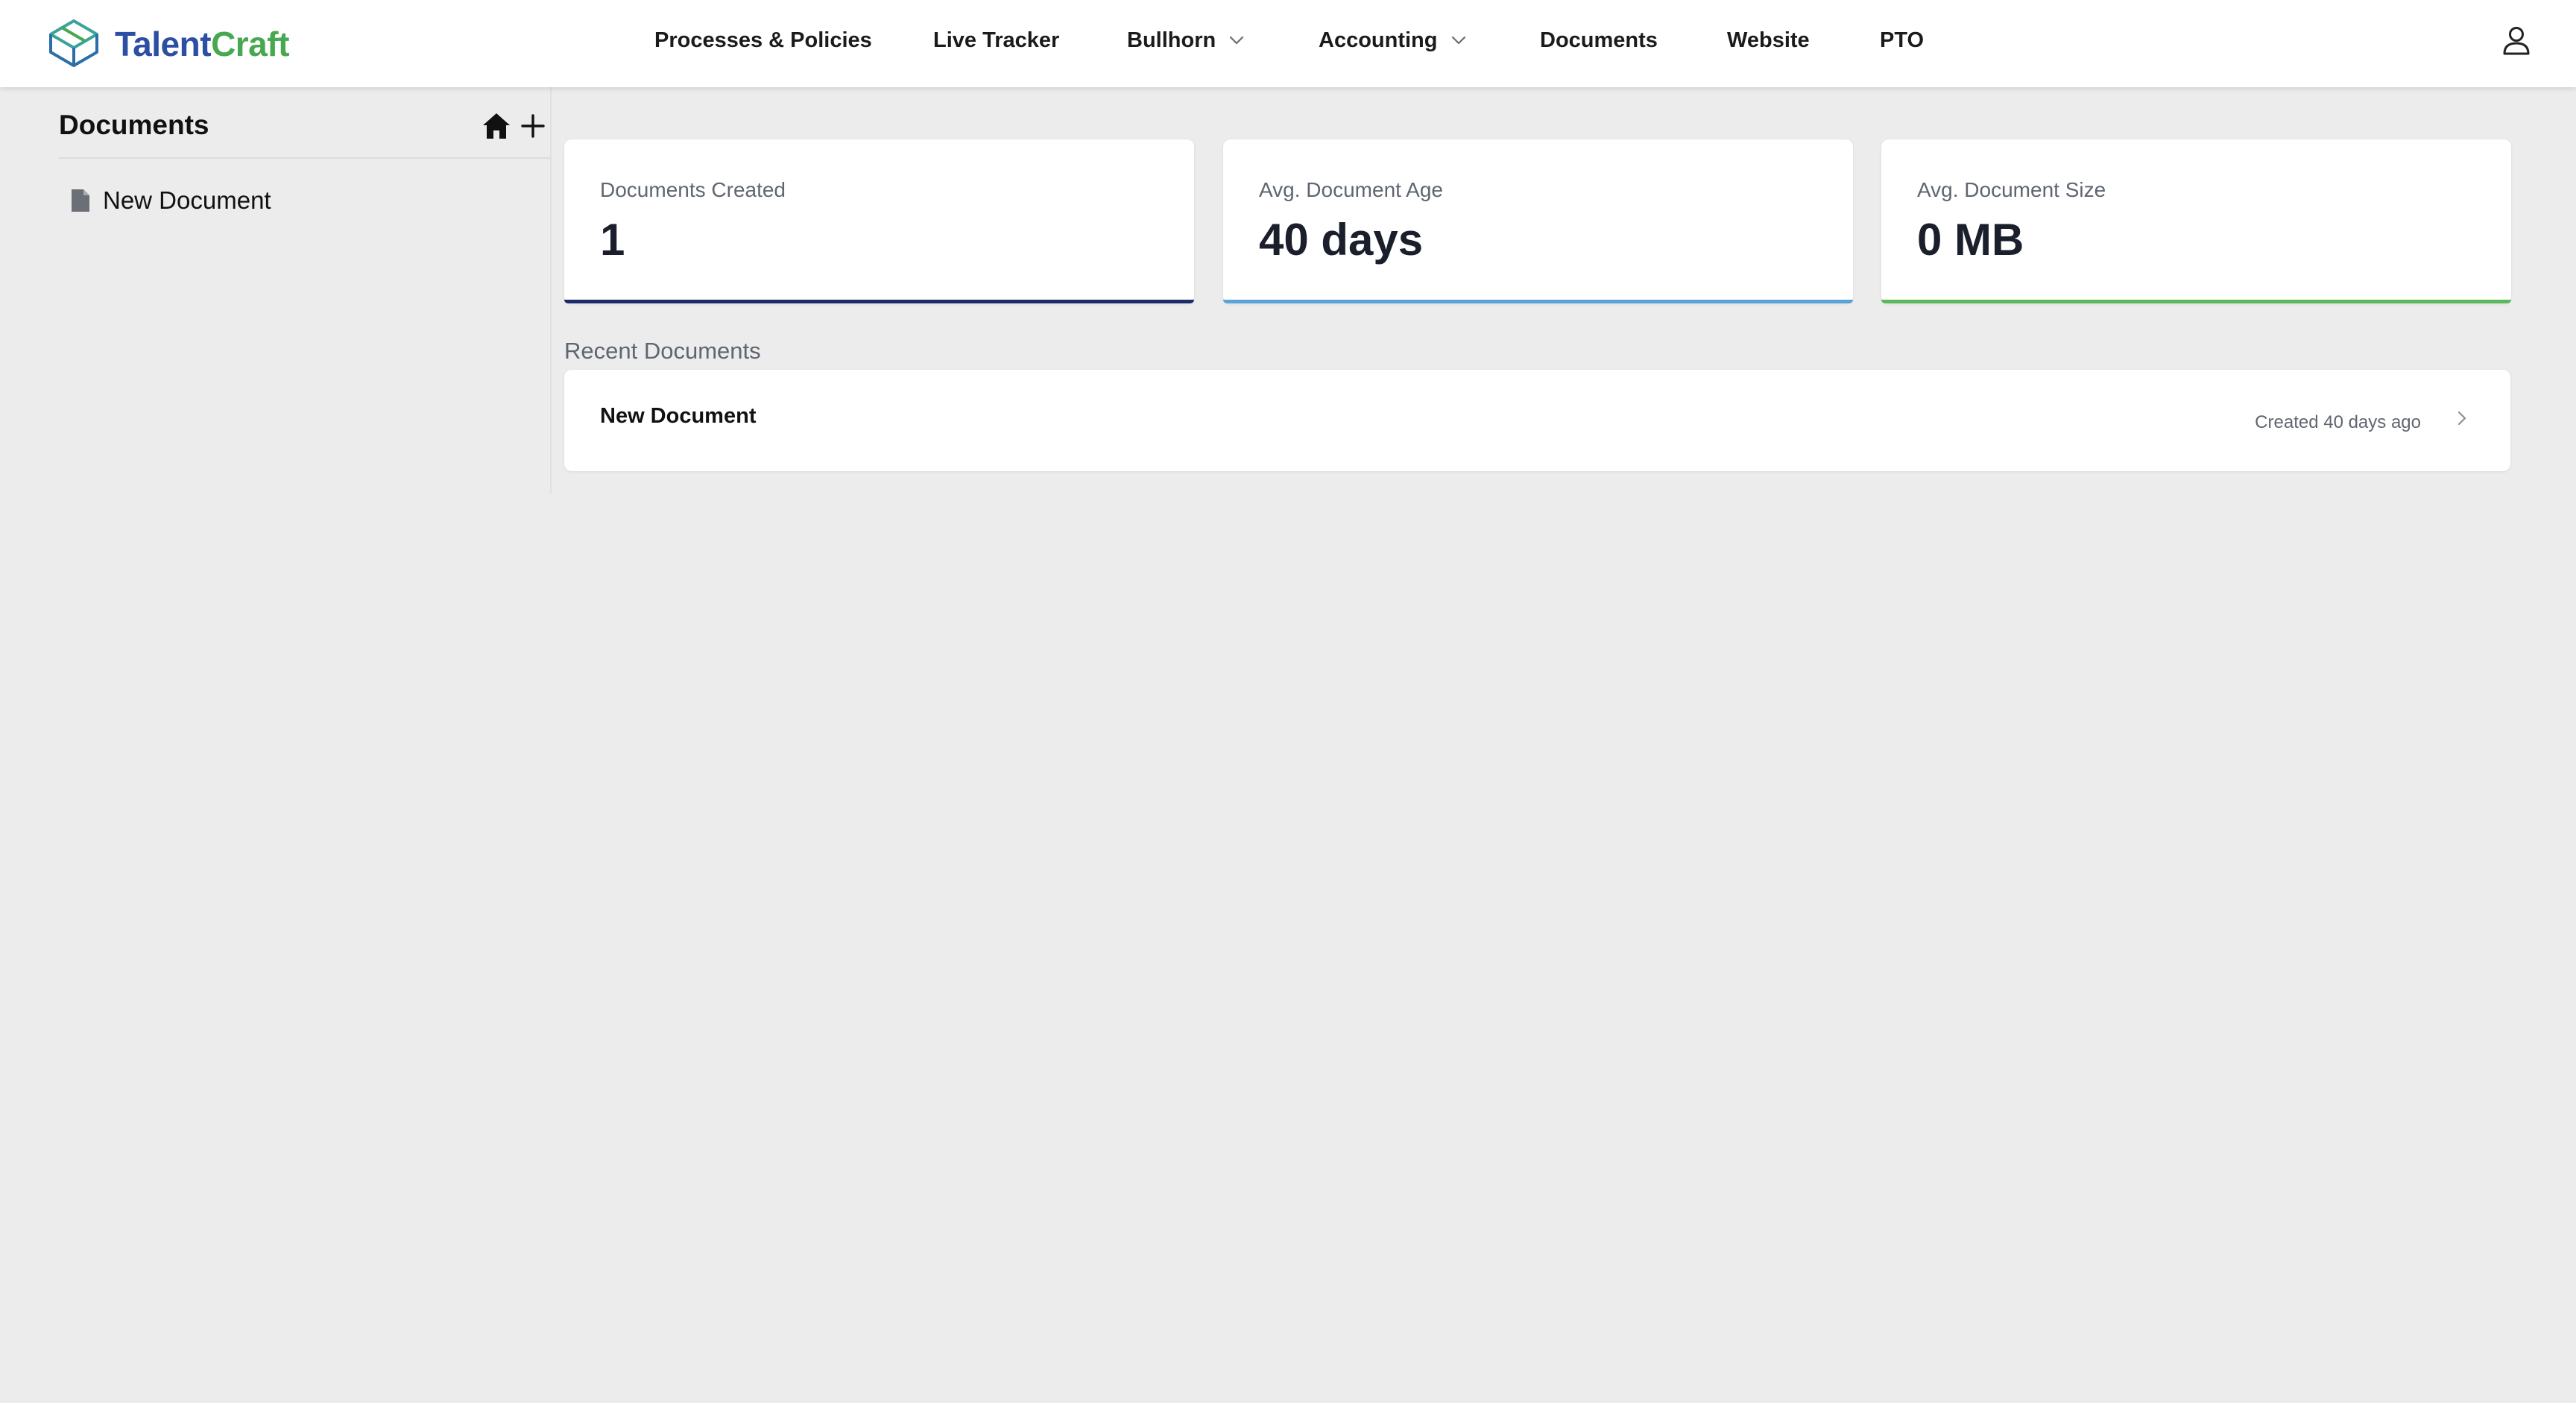 This screenshot has height=1403, width=2576. Describe the element at coordinates (73, 43) in the screenshot. I see `cube-logo-icon` at that location.